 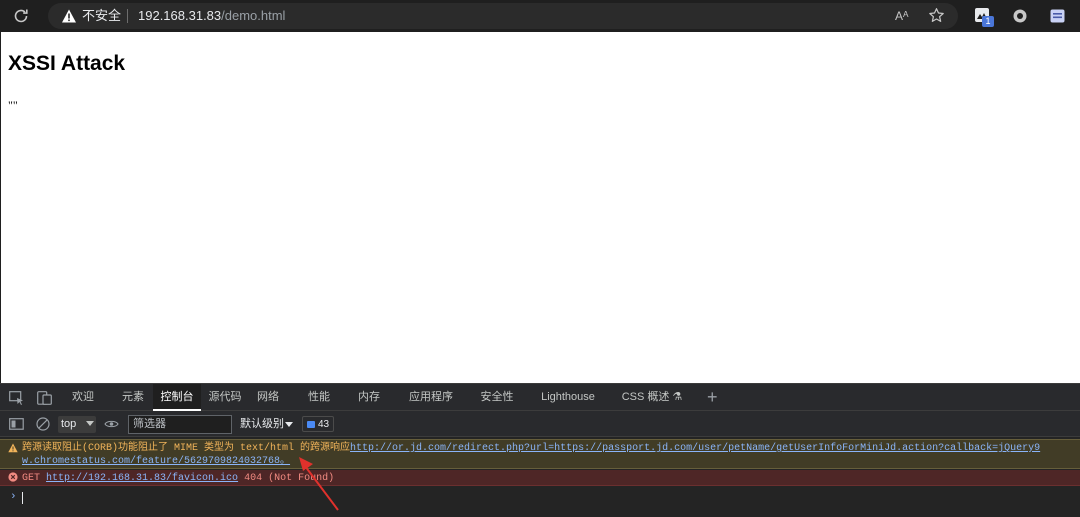 I want to click on security-label: 不安全, so click(x=101, y=16).